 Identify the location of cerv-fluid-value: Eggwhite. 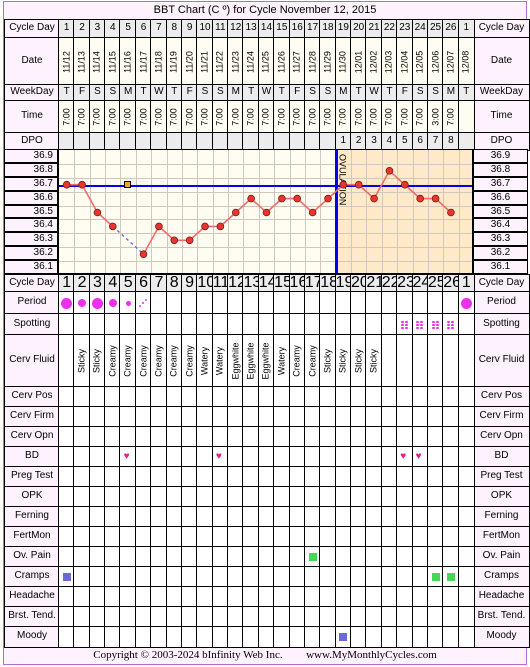
(235, 361).